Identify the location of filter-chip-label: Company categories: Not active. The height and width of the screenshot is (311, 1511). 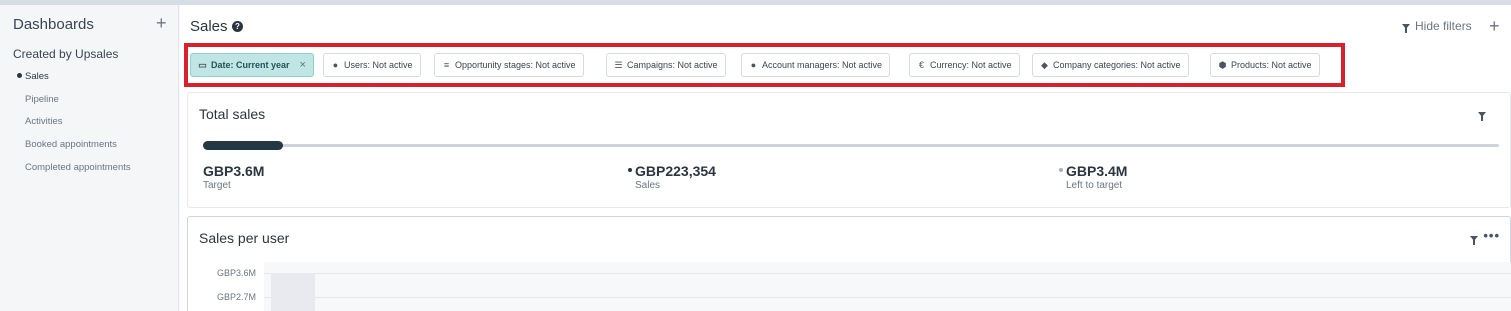
(1117, 65).